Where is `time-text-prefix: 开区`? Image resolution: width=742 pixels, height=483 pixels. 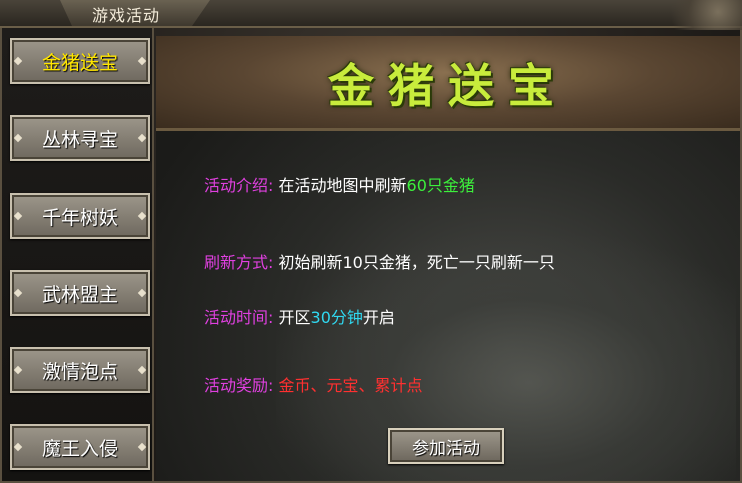 time-text-prefix: 开区 is located at coordinates (294, 317).